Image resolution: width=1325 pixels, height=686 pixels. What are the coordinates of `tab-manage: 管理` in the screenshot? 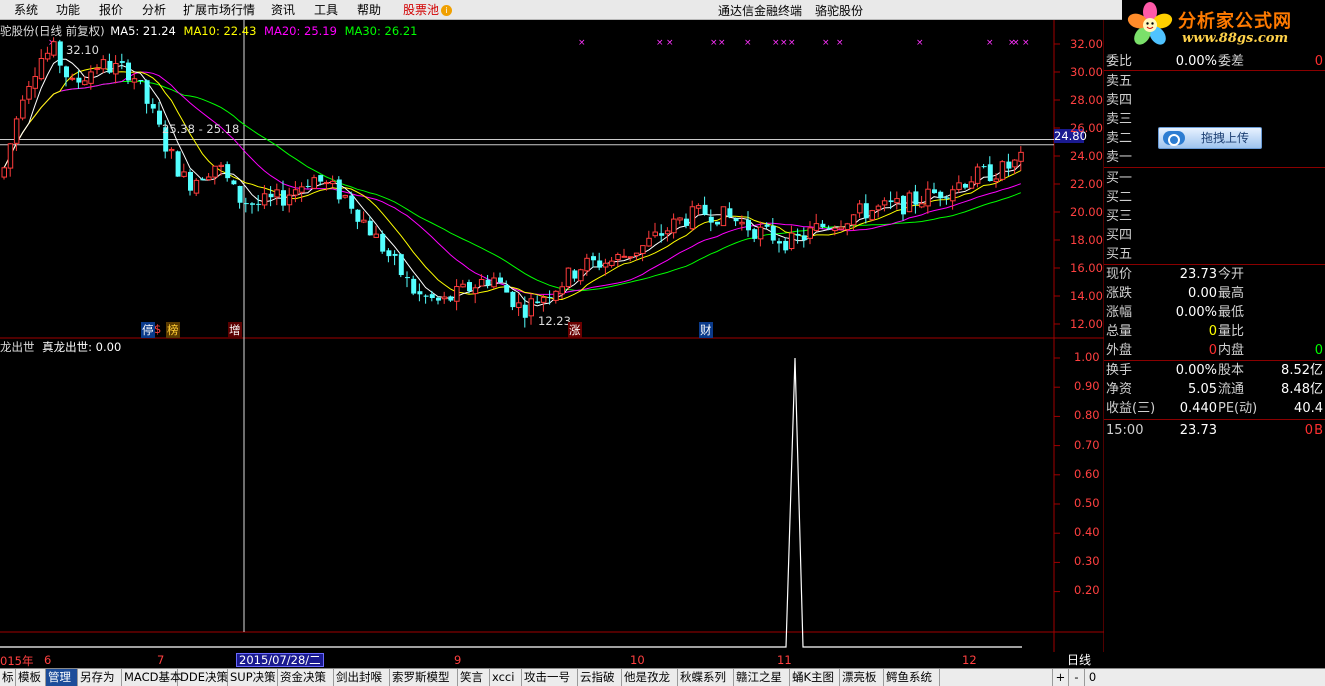 It's located at (62, 677).